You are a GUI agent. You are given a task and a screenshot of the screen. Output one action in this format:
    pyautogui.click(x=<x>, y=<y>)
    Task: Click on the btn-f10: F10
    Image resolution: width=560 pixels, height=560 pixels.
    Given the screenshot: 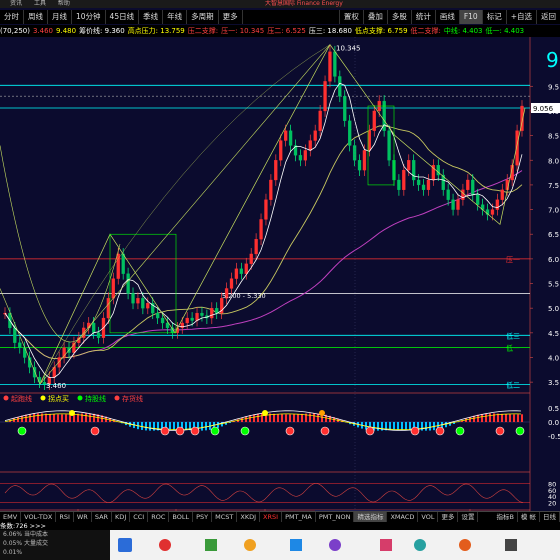 What is the action you would take?
    pyautogui.click(x=470, y=17)
    